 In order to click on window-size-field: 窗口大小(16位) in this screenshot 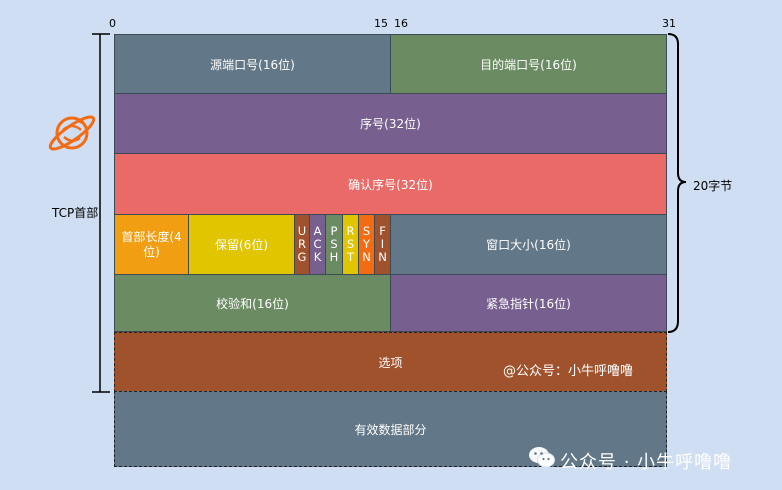, I will do `click(528, 244)`.